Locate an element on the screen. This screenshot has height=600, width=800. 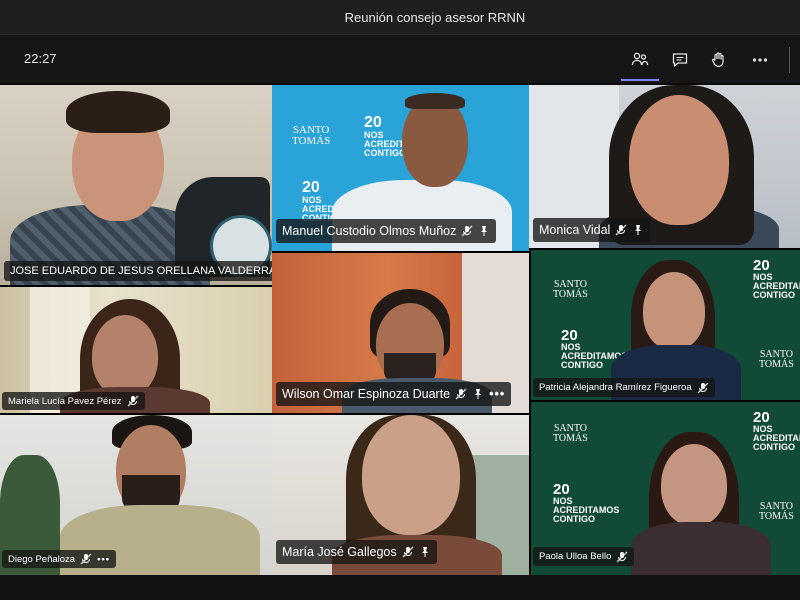
participant-name-tag: Diego Peñaloza ••• is located at coordinates (59, 559).